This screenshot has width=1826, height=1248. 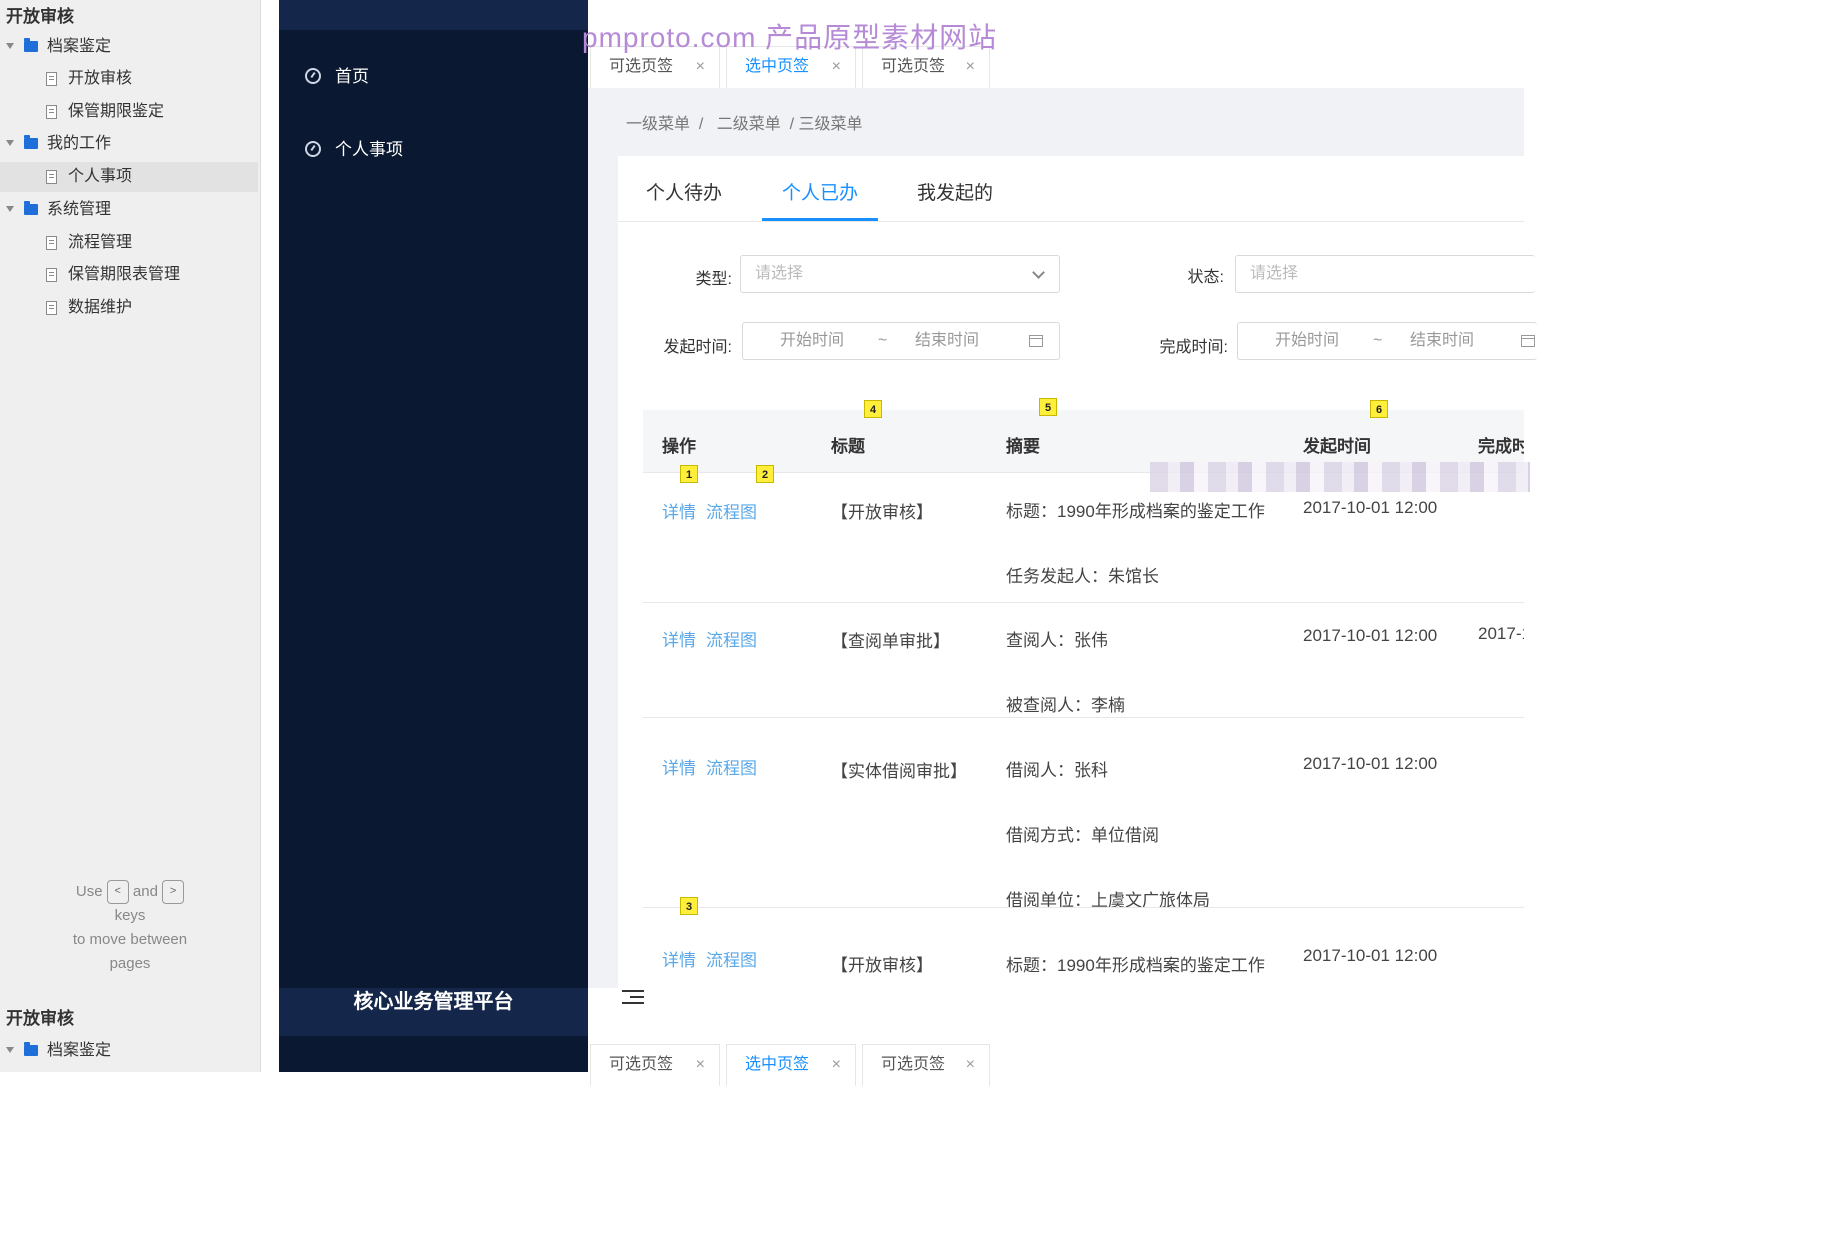 I want to click on type-label: 类型:, so click(x=713, y=279).